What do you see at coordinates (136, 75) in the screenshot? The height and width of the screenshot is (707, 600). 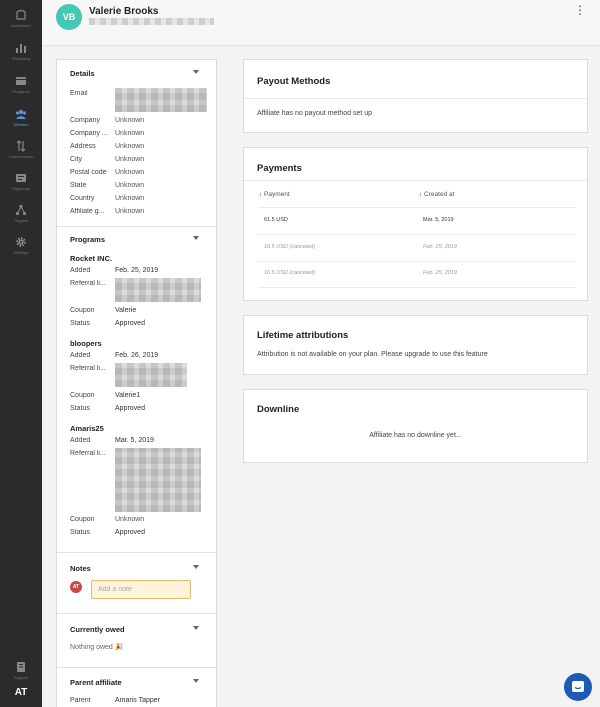 I see `details-section-header: Details` at bounding box center [136, 75].